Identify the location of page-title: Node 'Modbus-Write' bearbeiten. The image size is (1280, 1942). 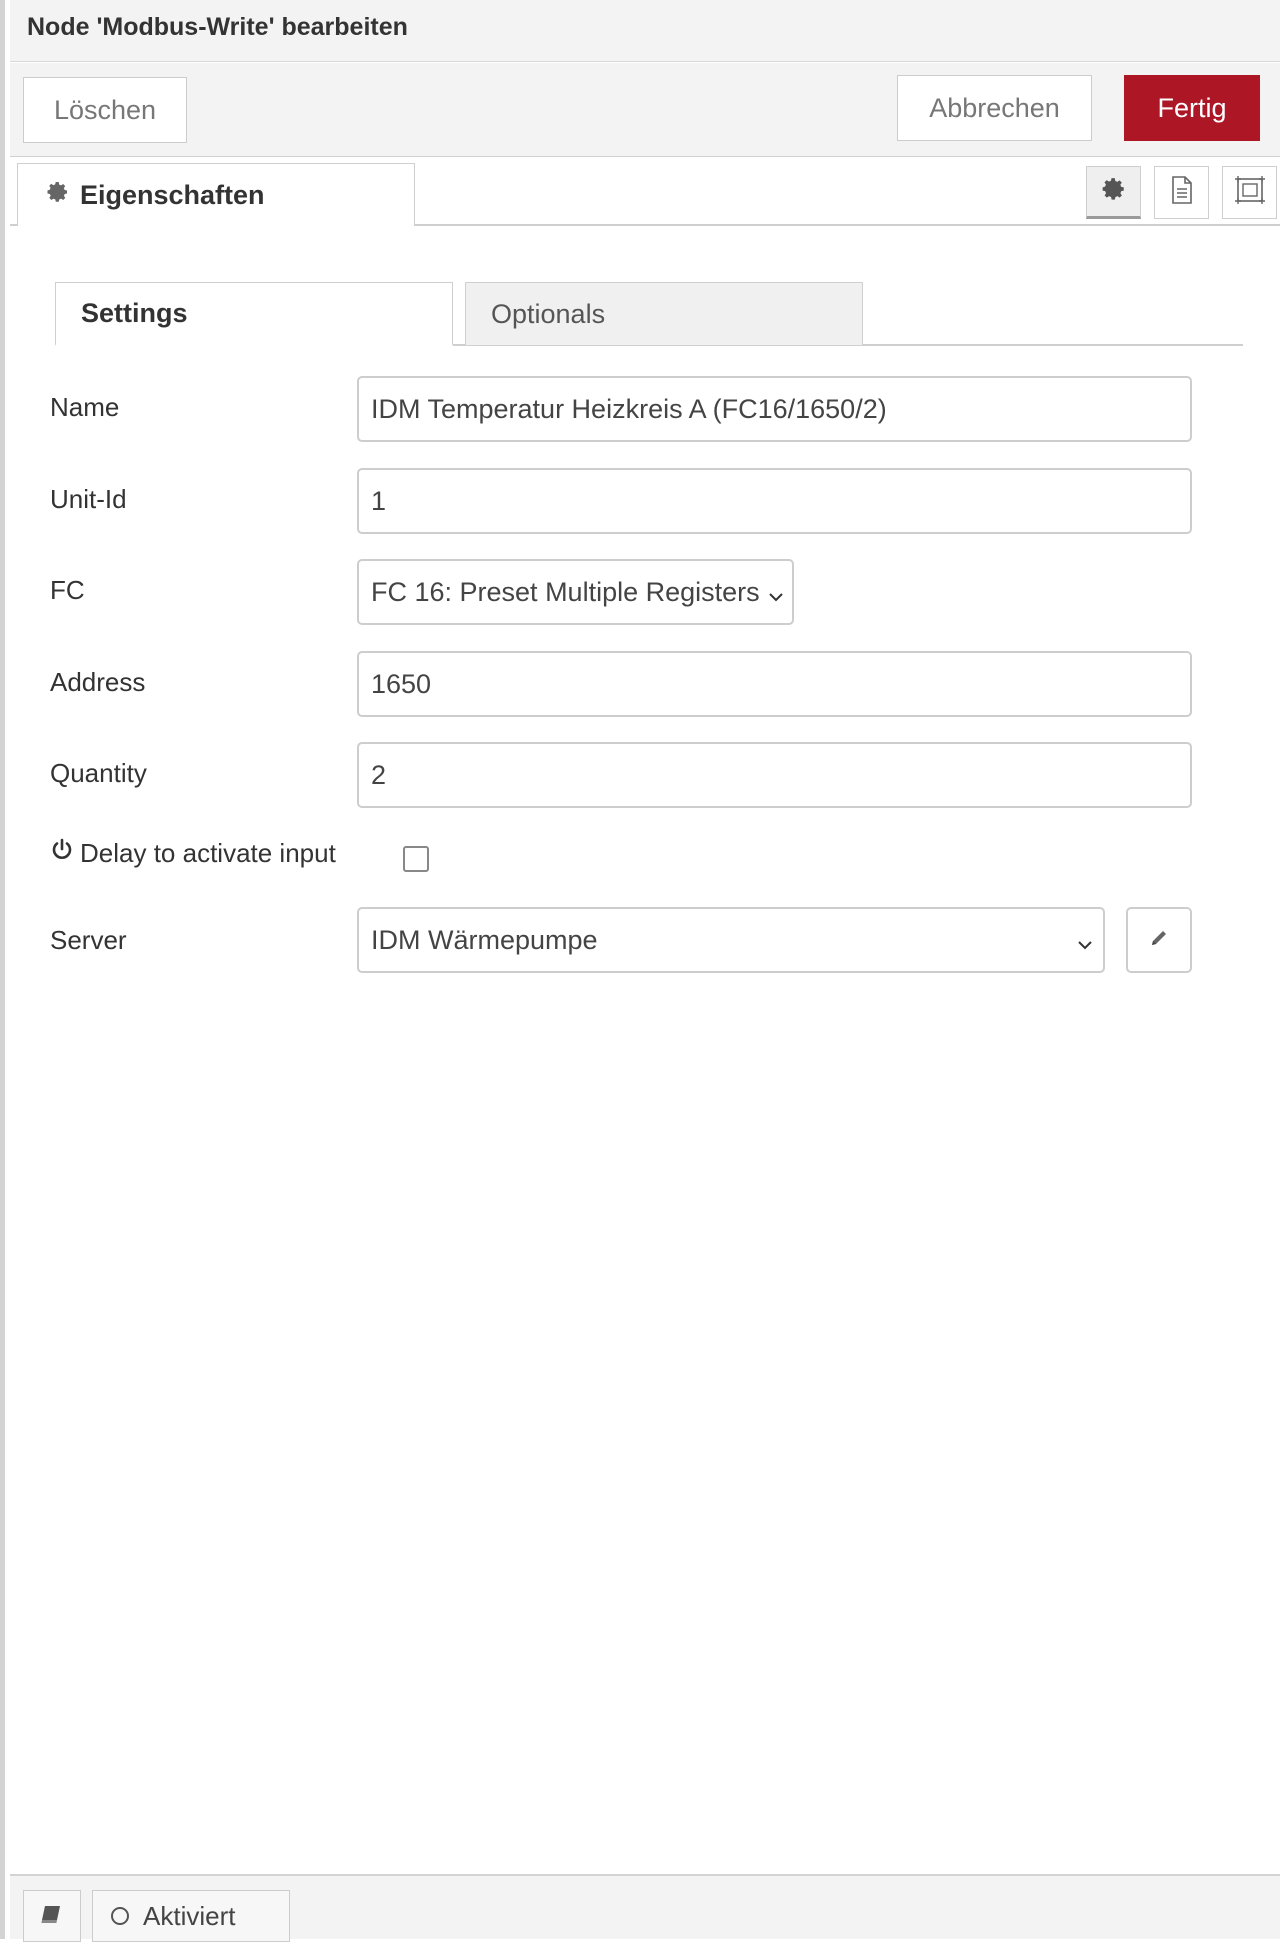
(645, 31).